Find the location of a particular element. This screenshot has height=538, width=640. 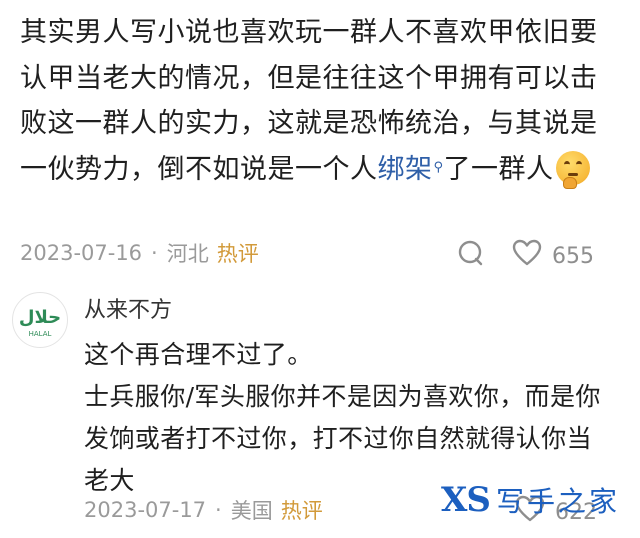

reply-line: 这个再合理不过了。 is located at coordinates (198, 354).